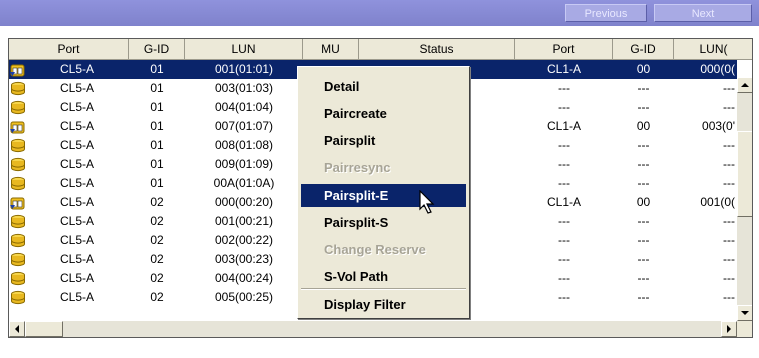  What do you see at coordinates (437, 49) in the screenshot?
I see `column-header-status: Status` at bounding box center [437, 49].